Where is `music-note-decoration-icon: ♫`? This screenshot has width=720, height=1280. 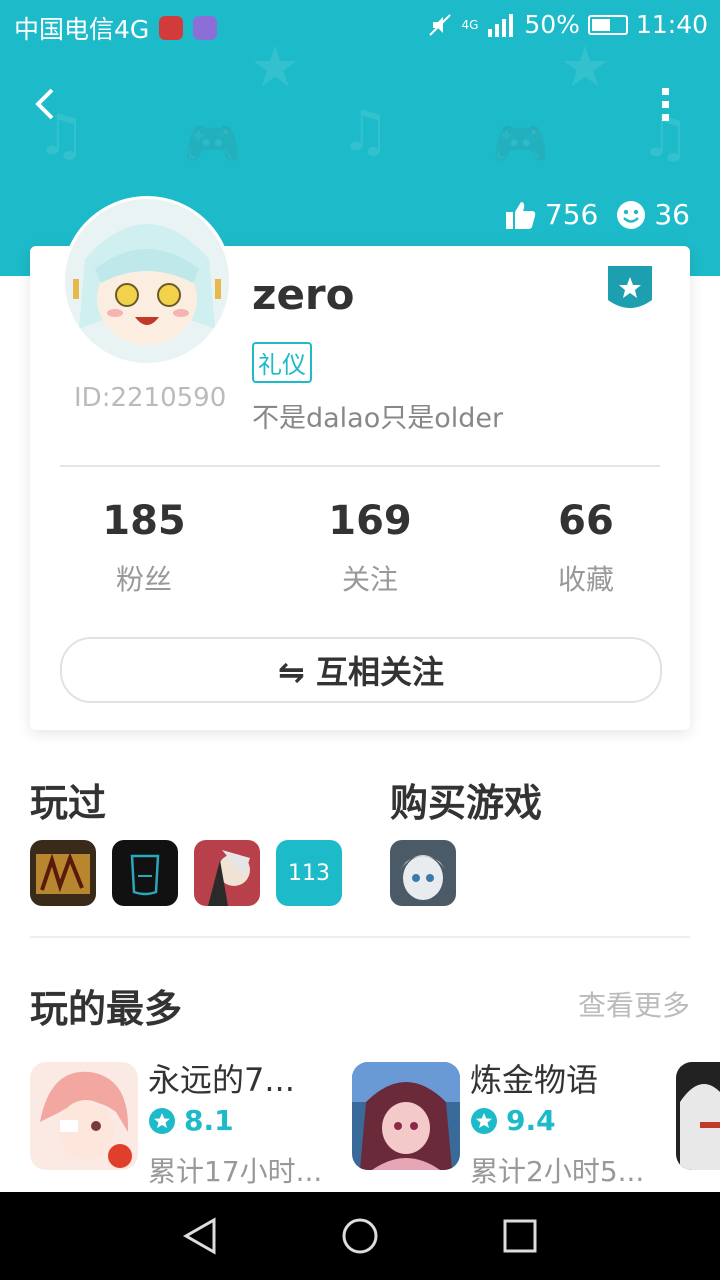
music-note-decoration-icon: ♫ is located at coordinates (365, 131).